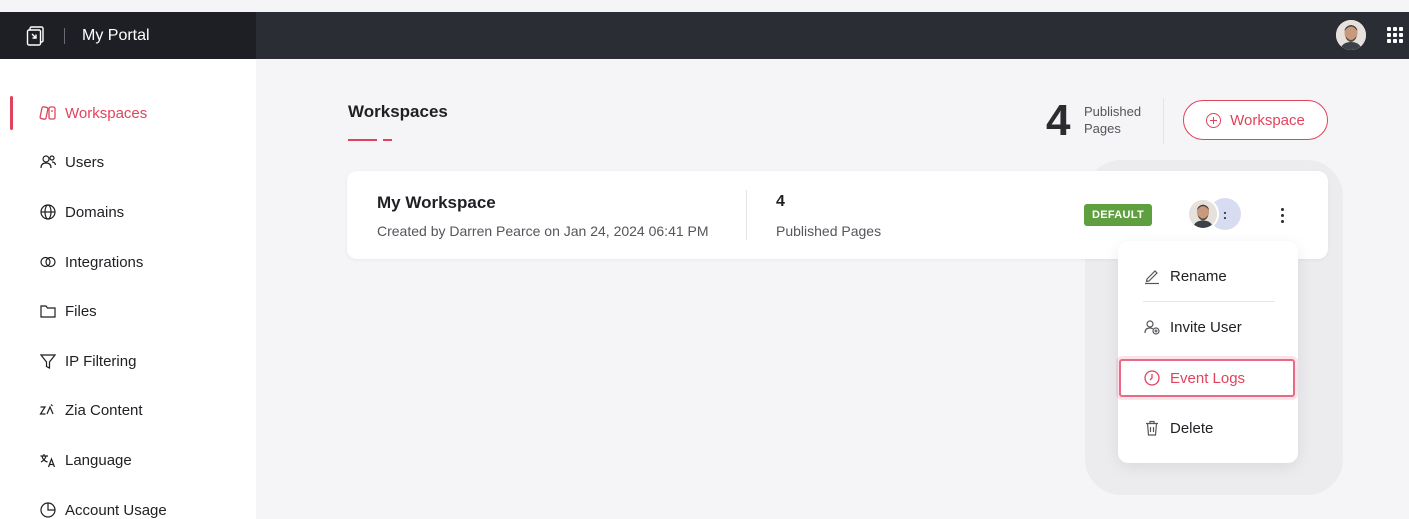 The height and width of the screenshot is (519, 1409). I want to click on sidebar-item-domains: Domains, so click(128, 212).